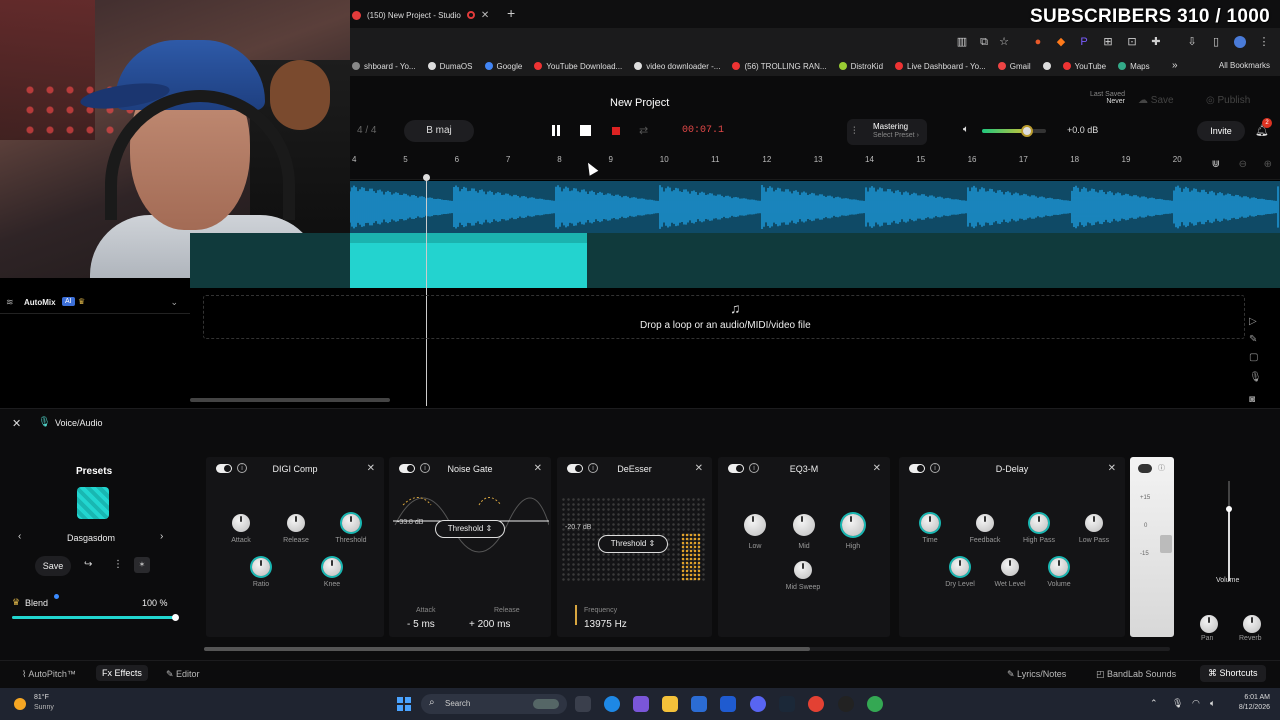 The image size is (1280, 720). Describe the element at coordinates (1156, 42) in the screenshot. I see `extensions-puzzle-icon: ✚` at that location.